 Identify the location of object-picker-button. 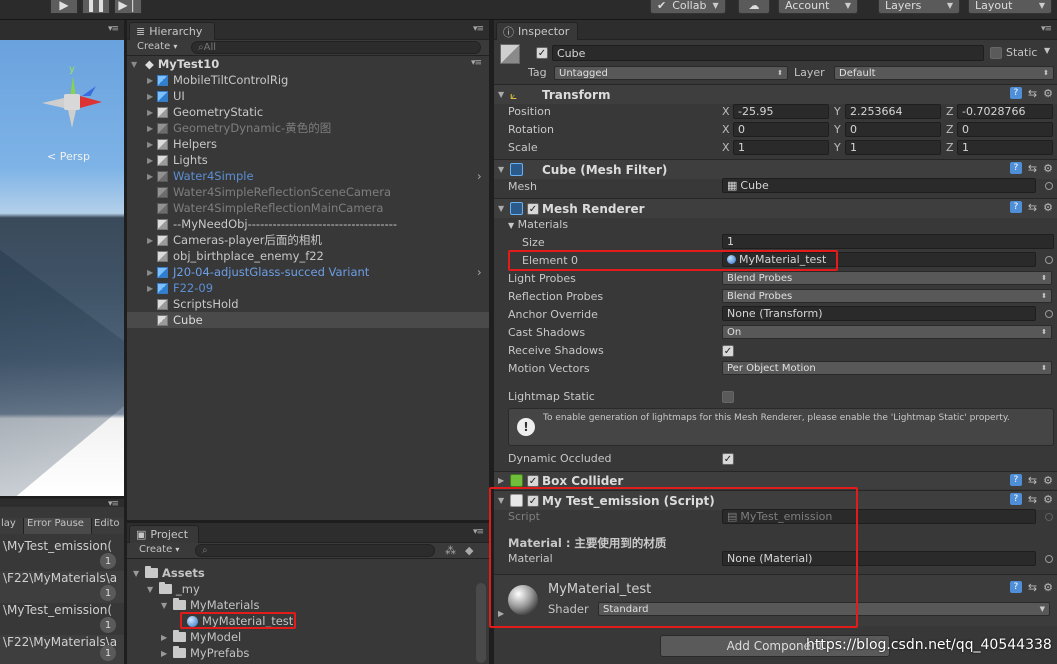
(1049, 186).